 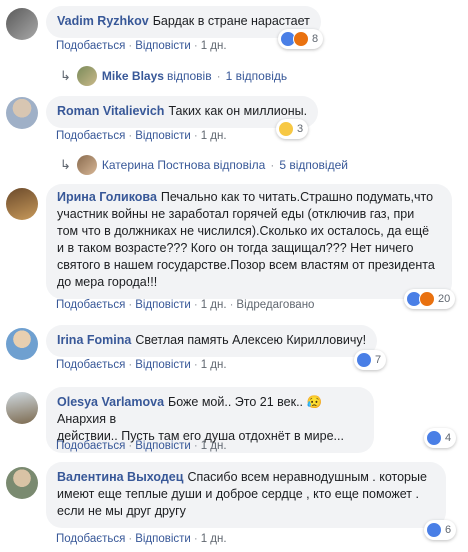 What do you see at coordinates (444, 299) in the screenshot?
I see `reaction-count: 20` at bounding box center [444, 299].